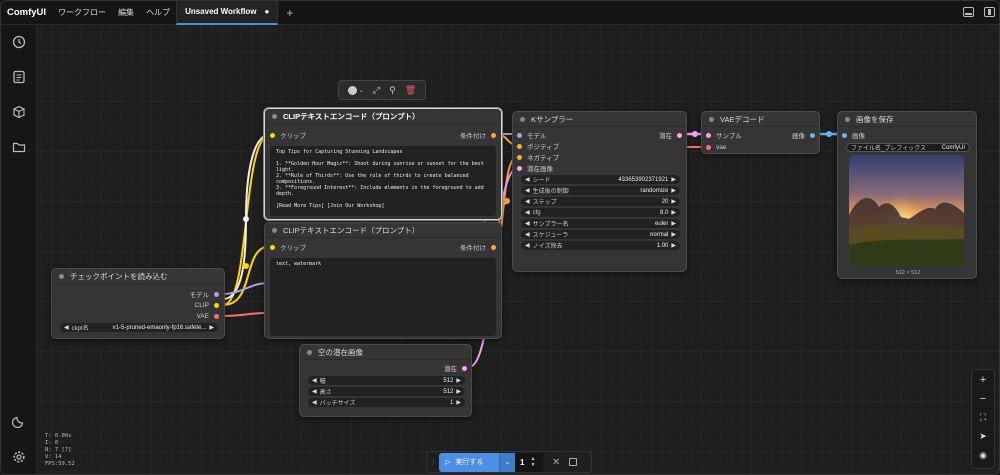 The width and height of the screenshot is (1000, 475). What do you see at coordinates (19, 147) in the screenshot?
I see `workflows-folder-icon` at bounding box center [19, 147].